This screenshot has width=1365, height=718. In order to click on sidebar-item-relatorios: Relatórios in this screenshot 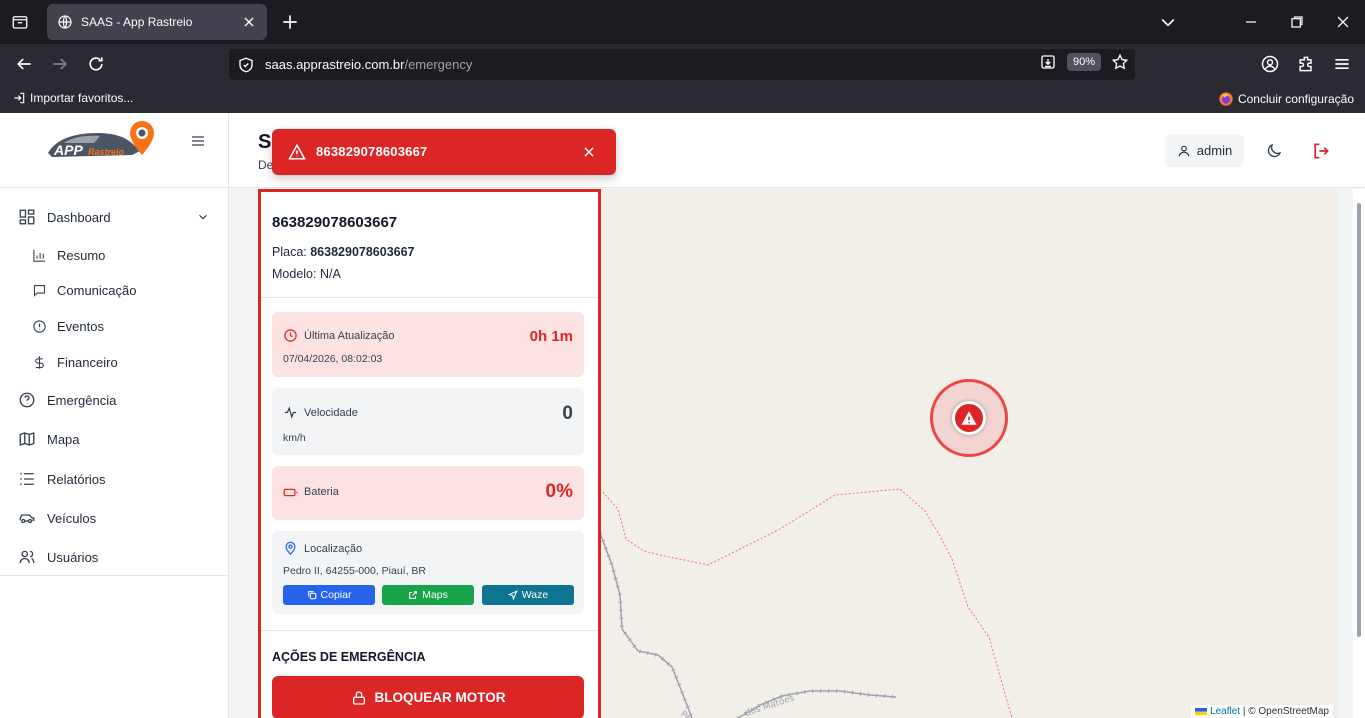, I will do `click(114, 479)`.